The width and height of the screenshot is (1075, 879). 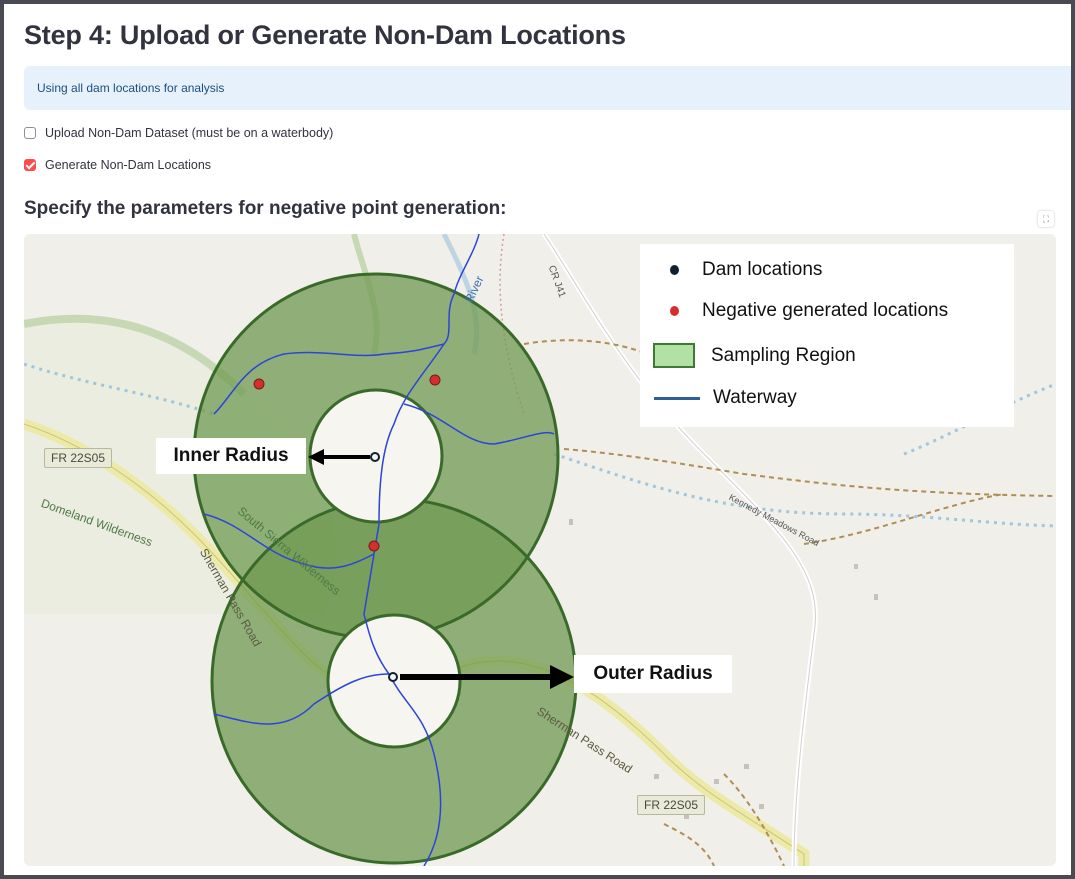 What do you see at coordinates (653, 674) in the screenshot?
I see `outer-radius-callout: Outer Radius` at bounding box center [653, 674].